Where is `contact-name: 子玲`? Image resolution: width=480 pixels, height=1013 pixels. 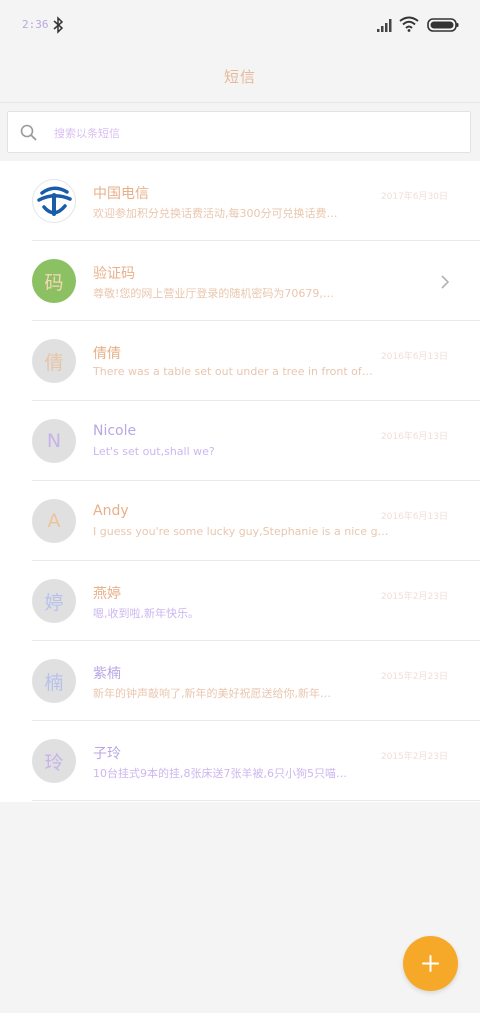
contact-name: 子玲 is located at coordinates (107, 754).